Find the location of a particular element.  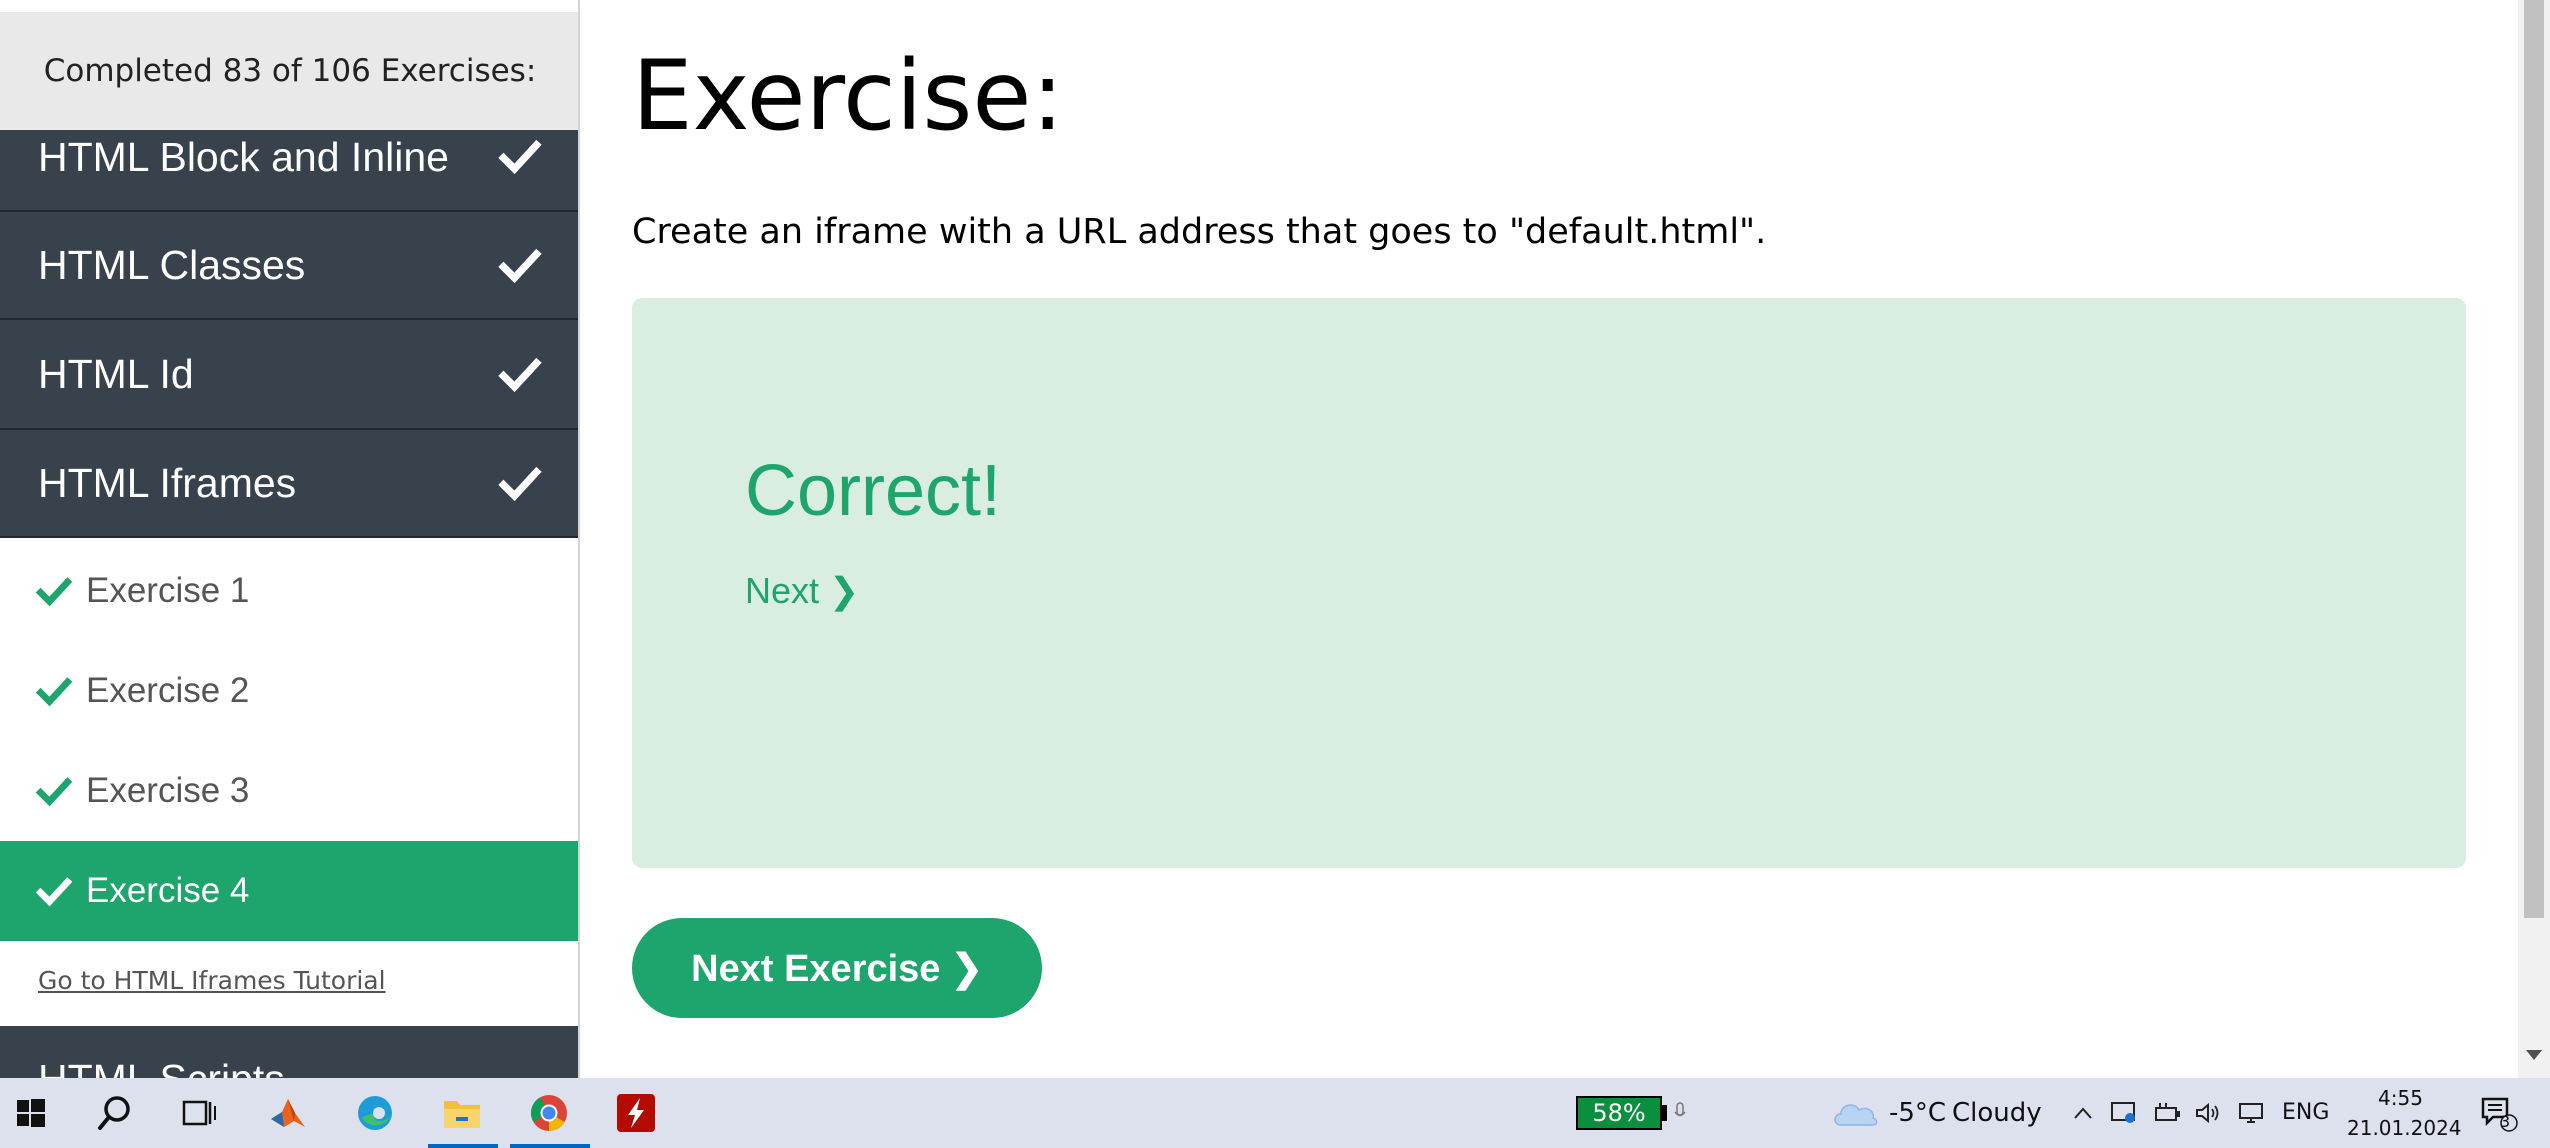

clock-date: 21.01.2024 is located at coordinates (2404, 1128).